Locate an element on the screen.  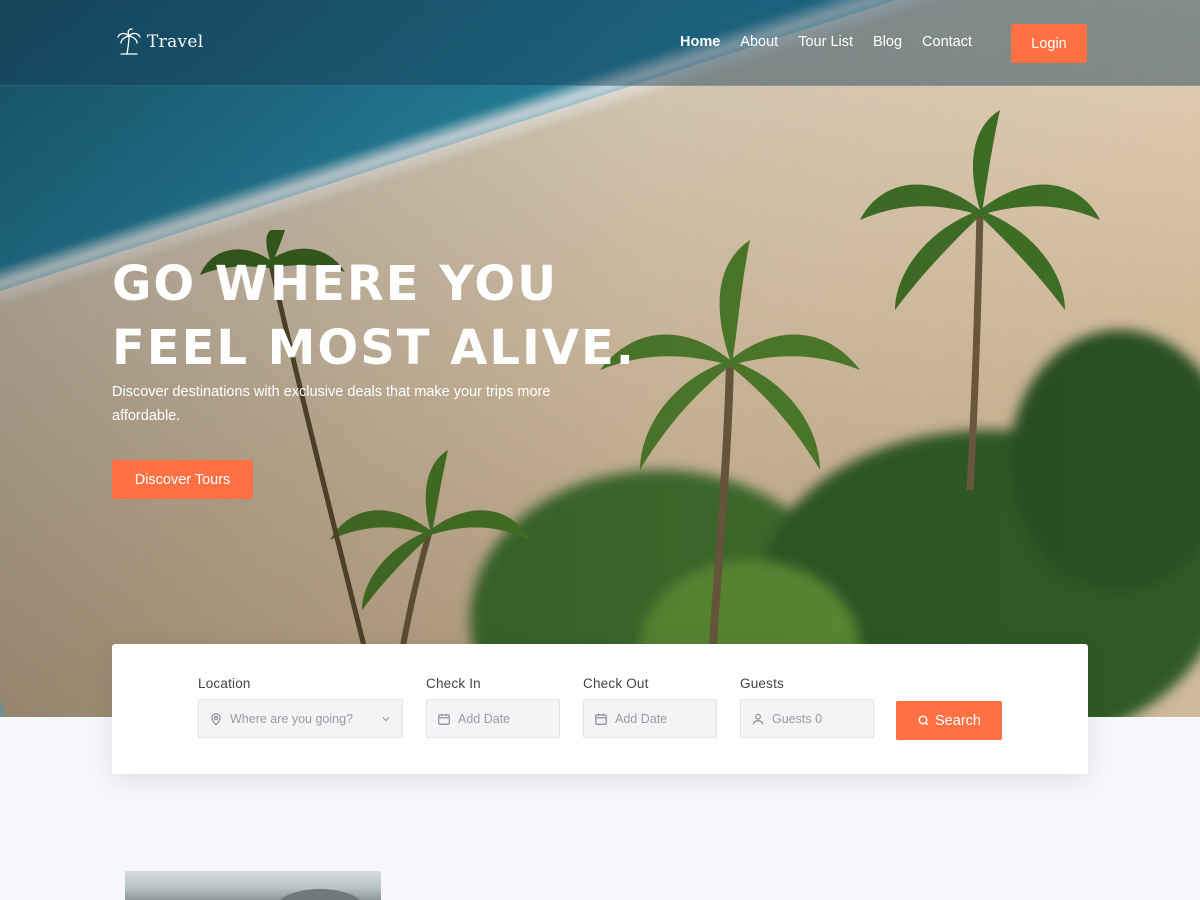
search-icon is located at coordinates (923, 720).